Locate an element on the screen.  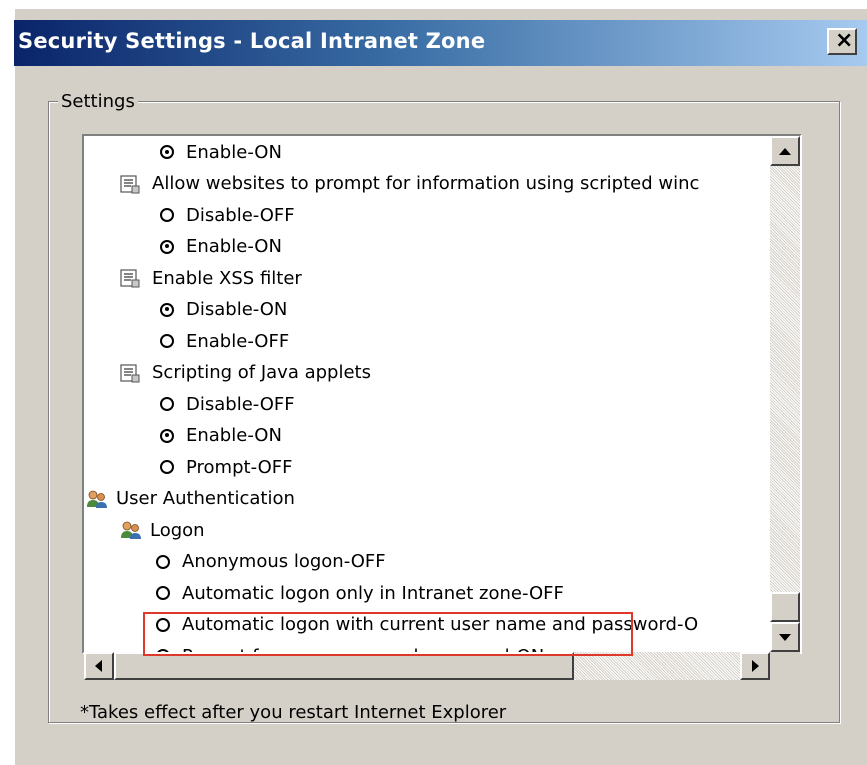
window-title: Security Settings - Local Intranet Zone is located at coordinates (252, 41).